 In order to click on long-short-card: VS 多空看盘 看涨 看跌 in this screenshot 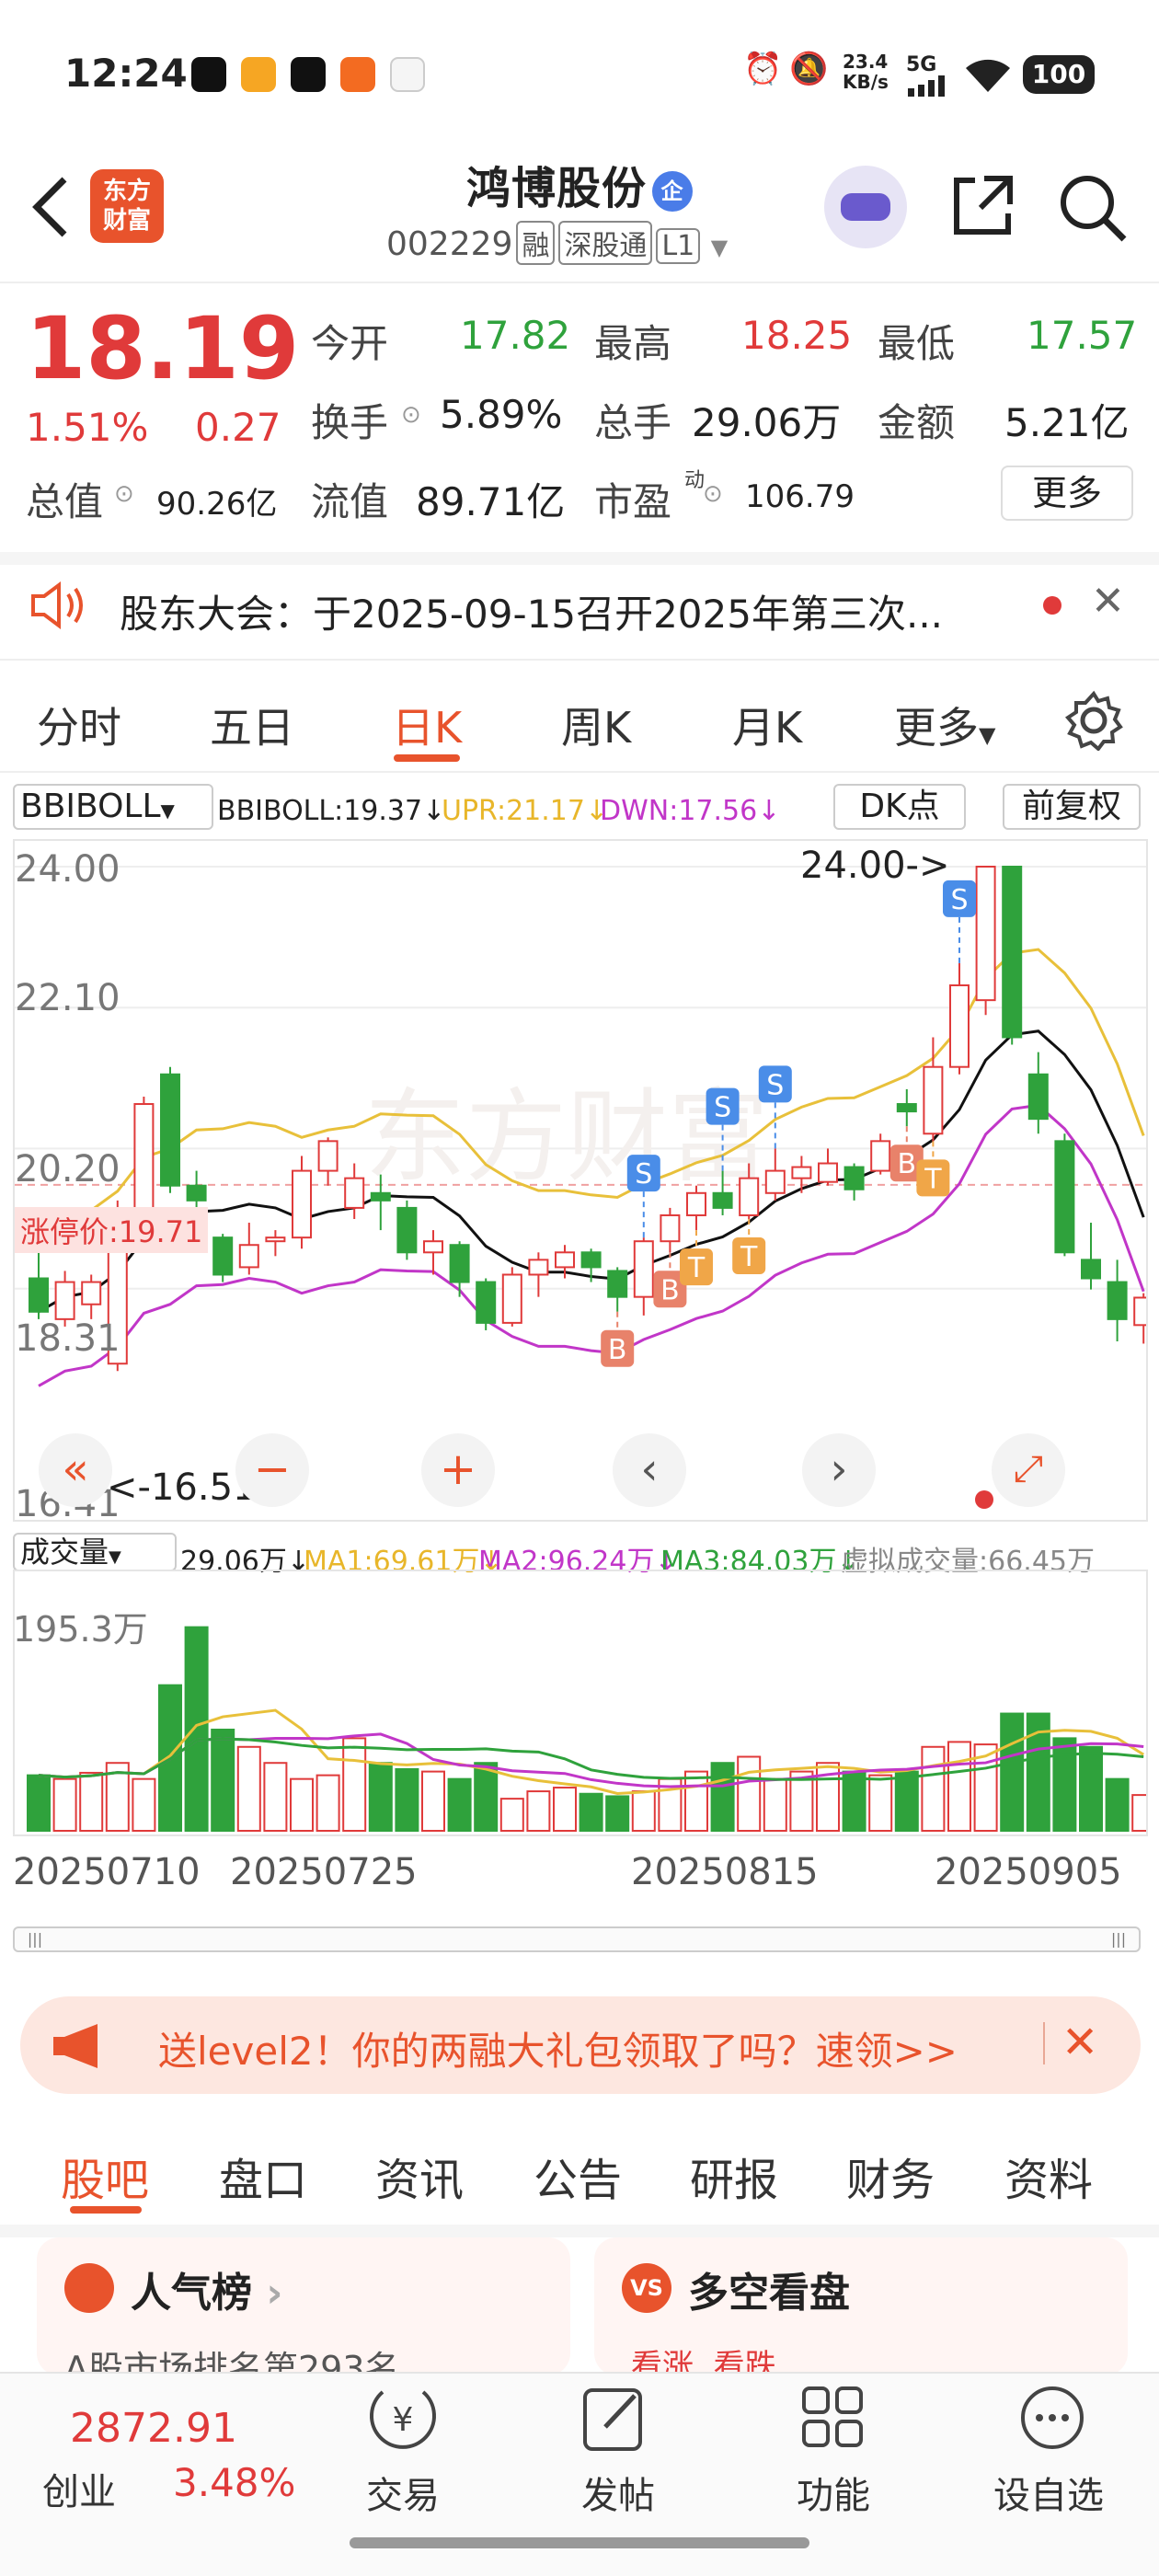, I will do `click(861, 2311)`.